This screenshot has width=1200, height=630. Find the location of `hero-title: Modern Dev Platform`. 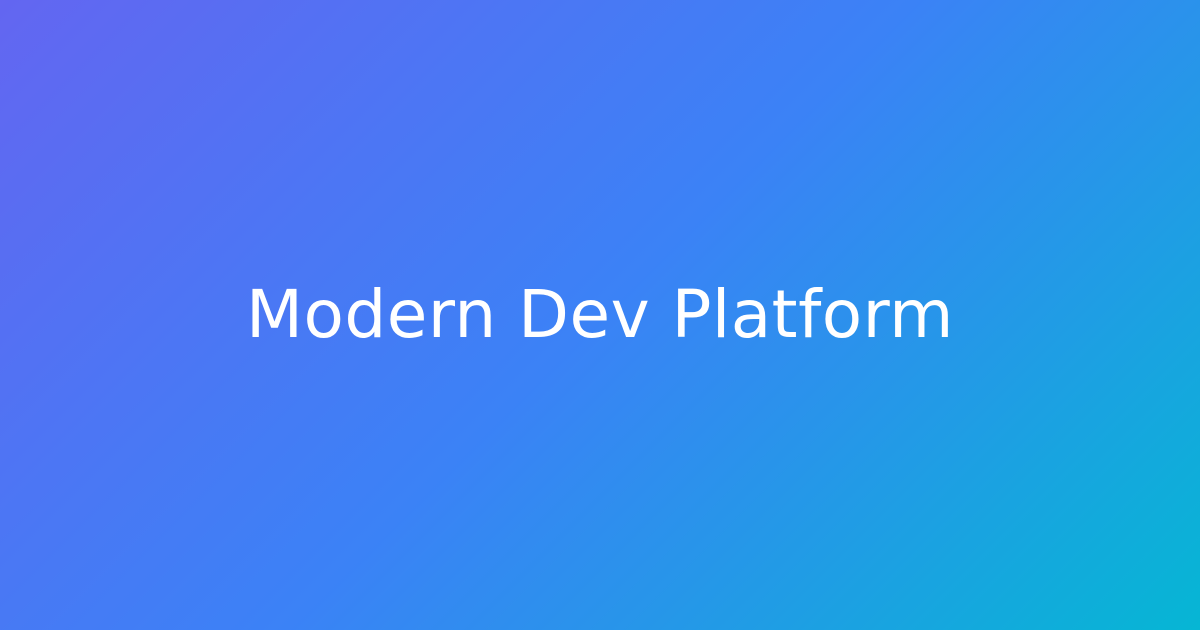

hero-title: Modern Dev Platform is located at coordinates (600, 314).